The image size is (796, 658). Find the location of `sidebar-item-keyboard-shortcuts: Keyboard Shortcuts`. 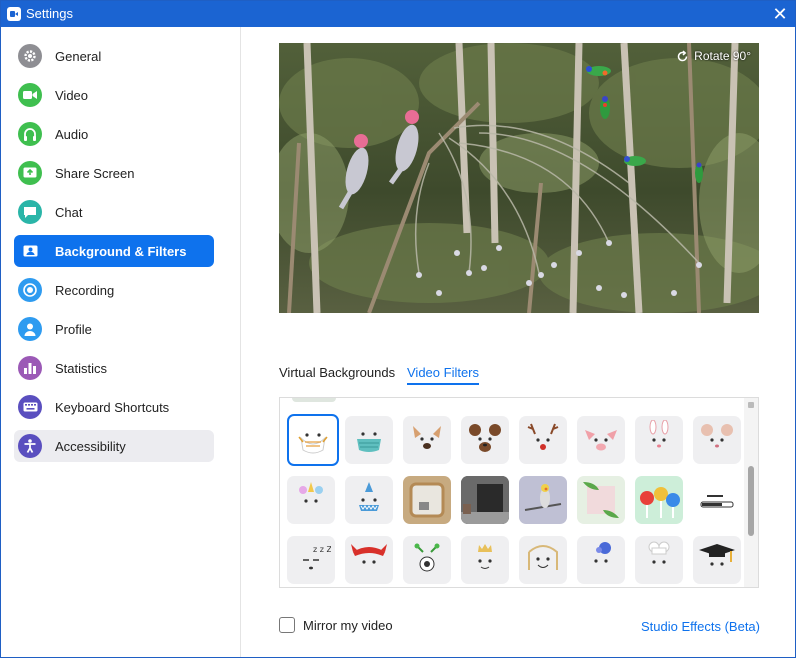

sidebar-item-keyboard-shortcuts: Keyboard Shortcuts is located at coordinates (114, 407).